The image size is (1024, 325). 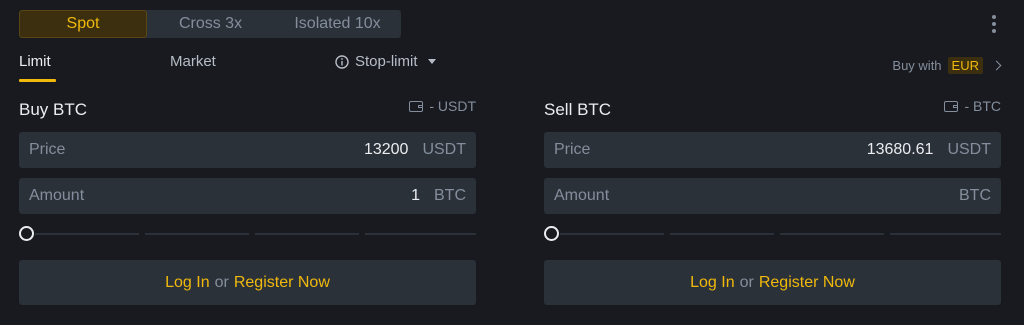 I want to click on sell-amount-input: Amount BTC, so click(x=772, y=196).